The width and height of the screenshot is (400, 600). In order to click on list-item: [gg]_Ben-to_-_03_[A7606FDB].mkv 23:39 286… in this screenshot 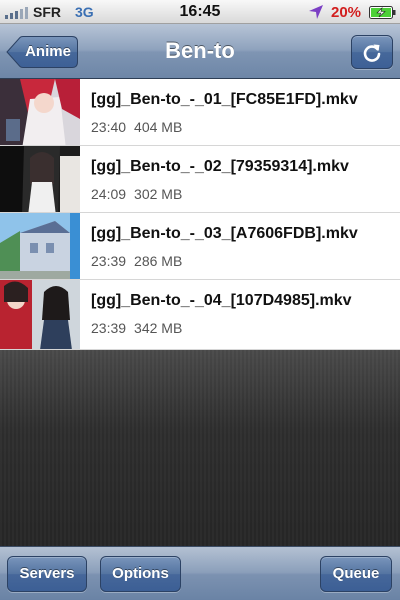, I will do `click(200, 246)`.